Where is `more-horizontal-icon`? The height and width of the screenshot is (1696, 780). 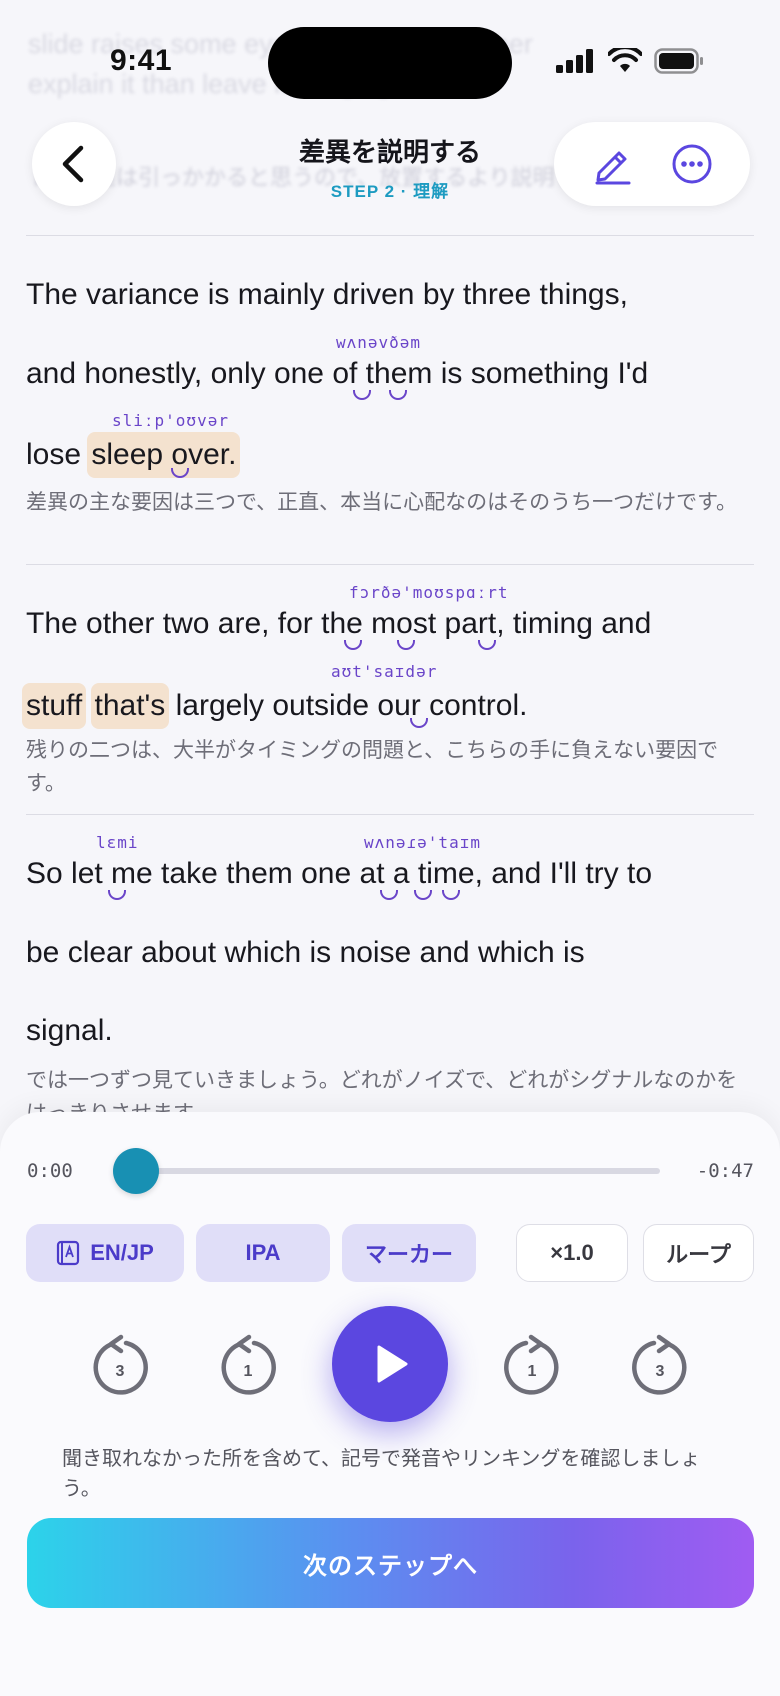 more-horizontal-icon is located at coordinates (692, 164).